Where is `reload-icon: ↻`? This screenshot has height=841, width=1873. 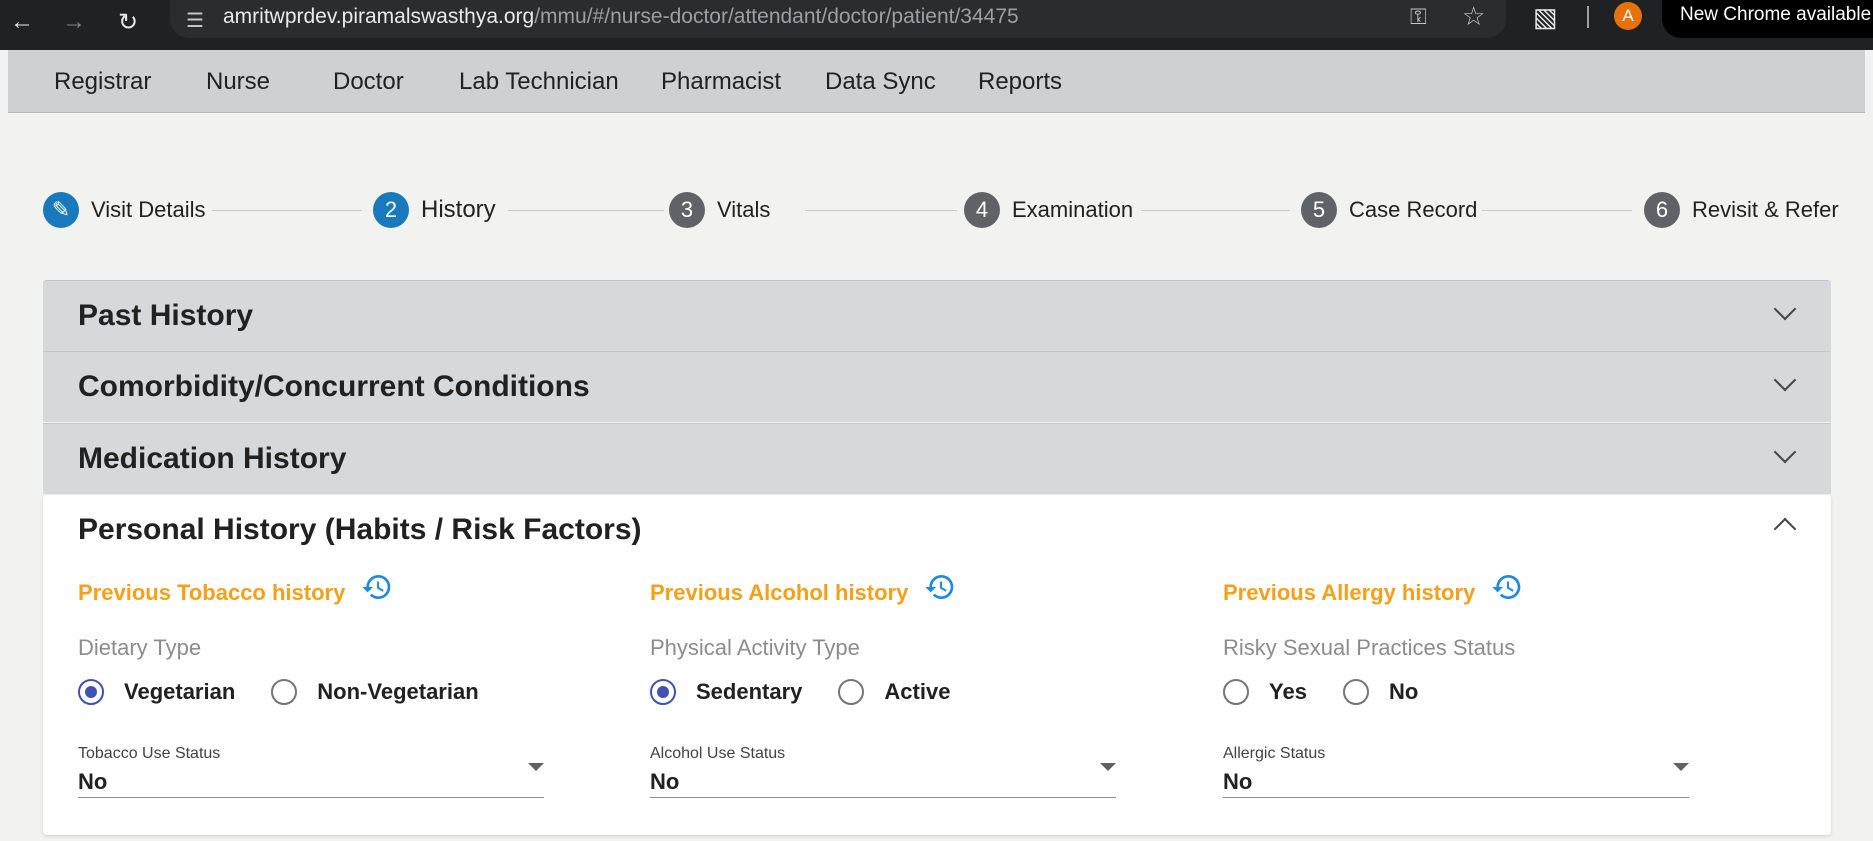
reload-icon: ↻ is located at coordinates (128, 22).